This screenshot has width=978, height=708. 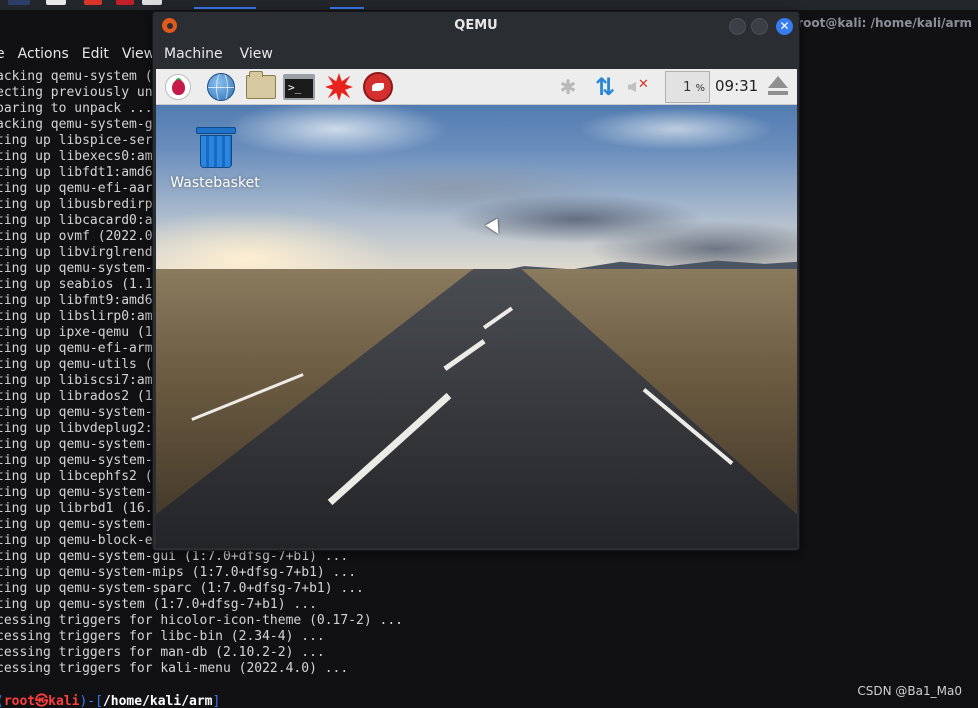 What do you see at coordinates (91, 701) in the screenshot?
I see `prompt-bracket: )-[` at bounding box center [91, 701].